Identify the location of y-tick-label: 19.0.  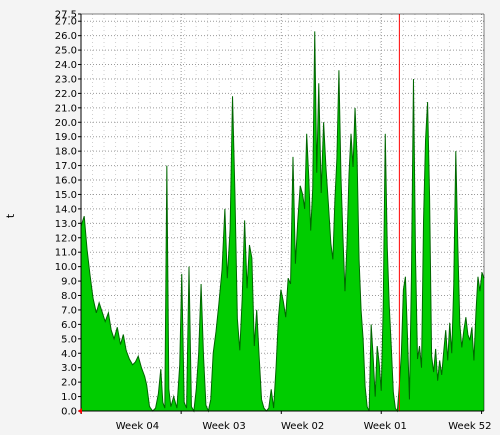
(66, 137).